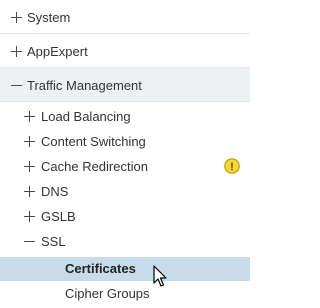  What do you see at coordinates (53, 241) in the screenshot?
I see `tree-item-label: SSL` at bounding box center [53, 241].